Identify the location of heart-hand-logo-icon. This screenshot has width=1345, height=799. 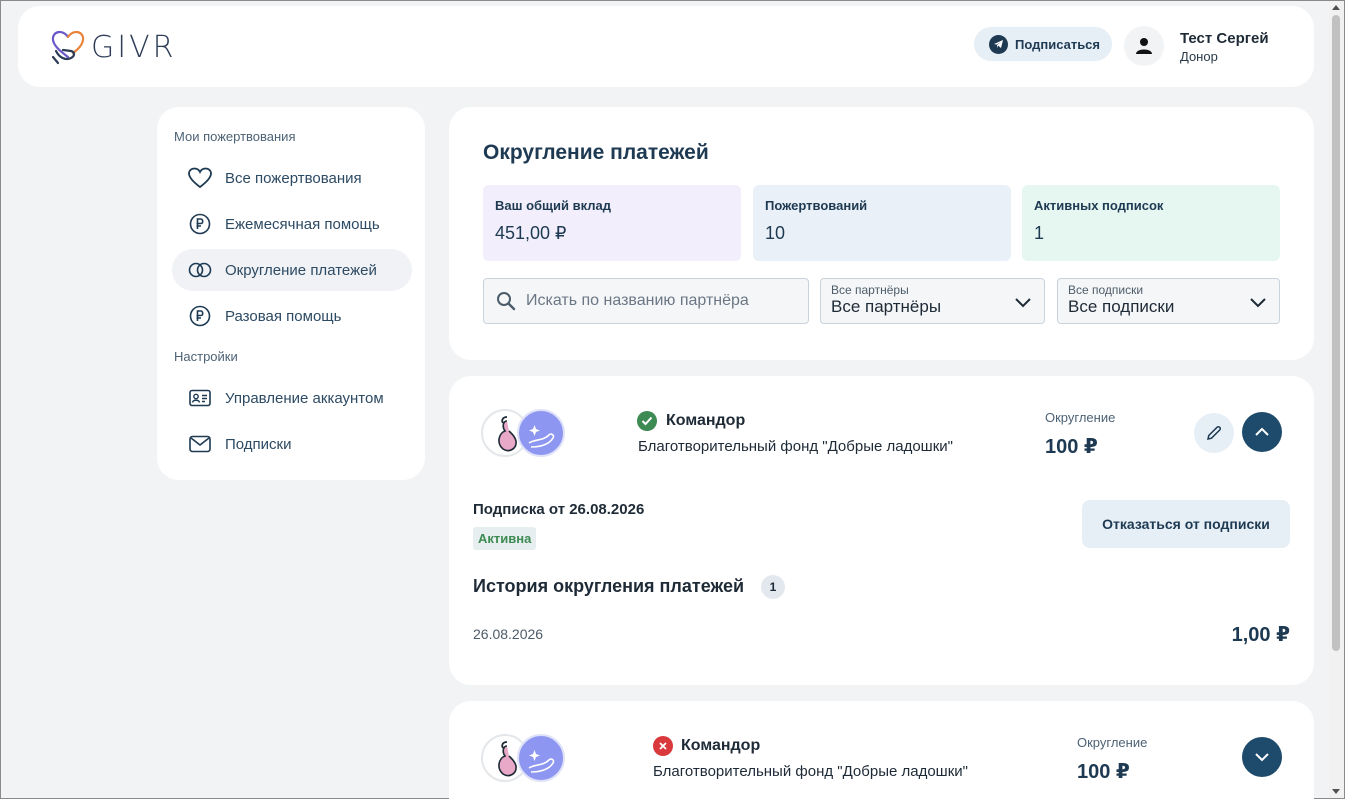
(68, 47).